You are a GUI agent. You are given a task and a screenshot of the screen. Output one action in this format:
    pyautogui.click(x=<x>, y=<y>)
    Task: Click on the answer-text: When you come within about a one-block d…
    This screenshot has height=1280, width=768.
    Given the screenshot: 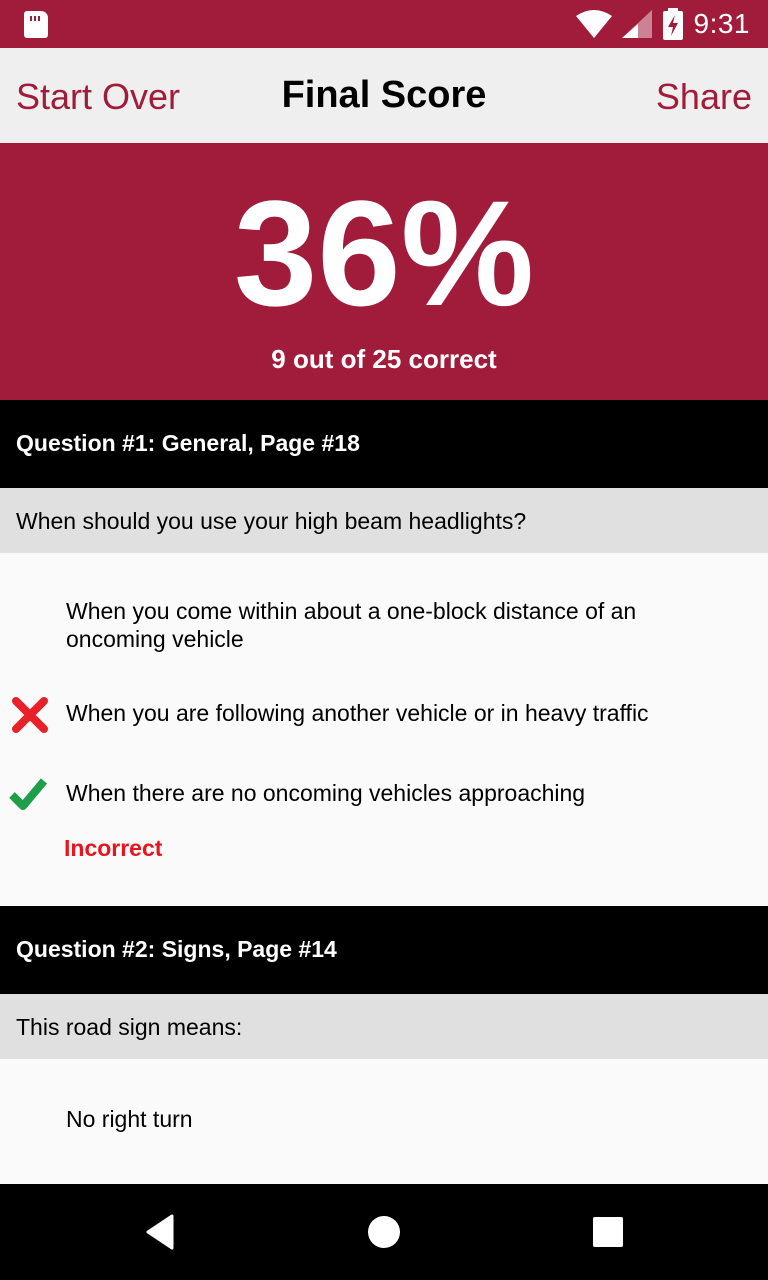 What is the action you would take?
    pyautogui.click(x=351, y=625)
    